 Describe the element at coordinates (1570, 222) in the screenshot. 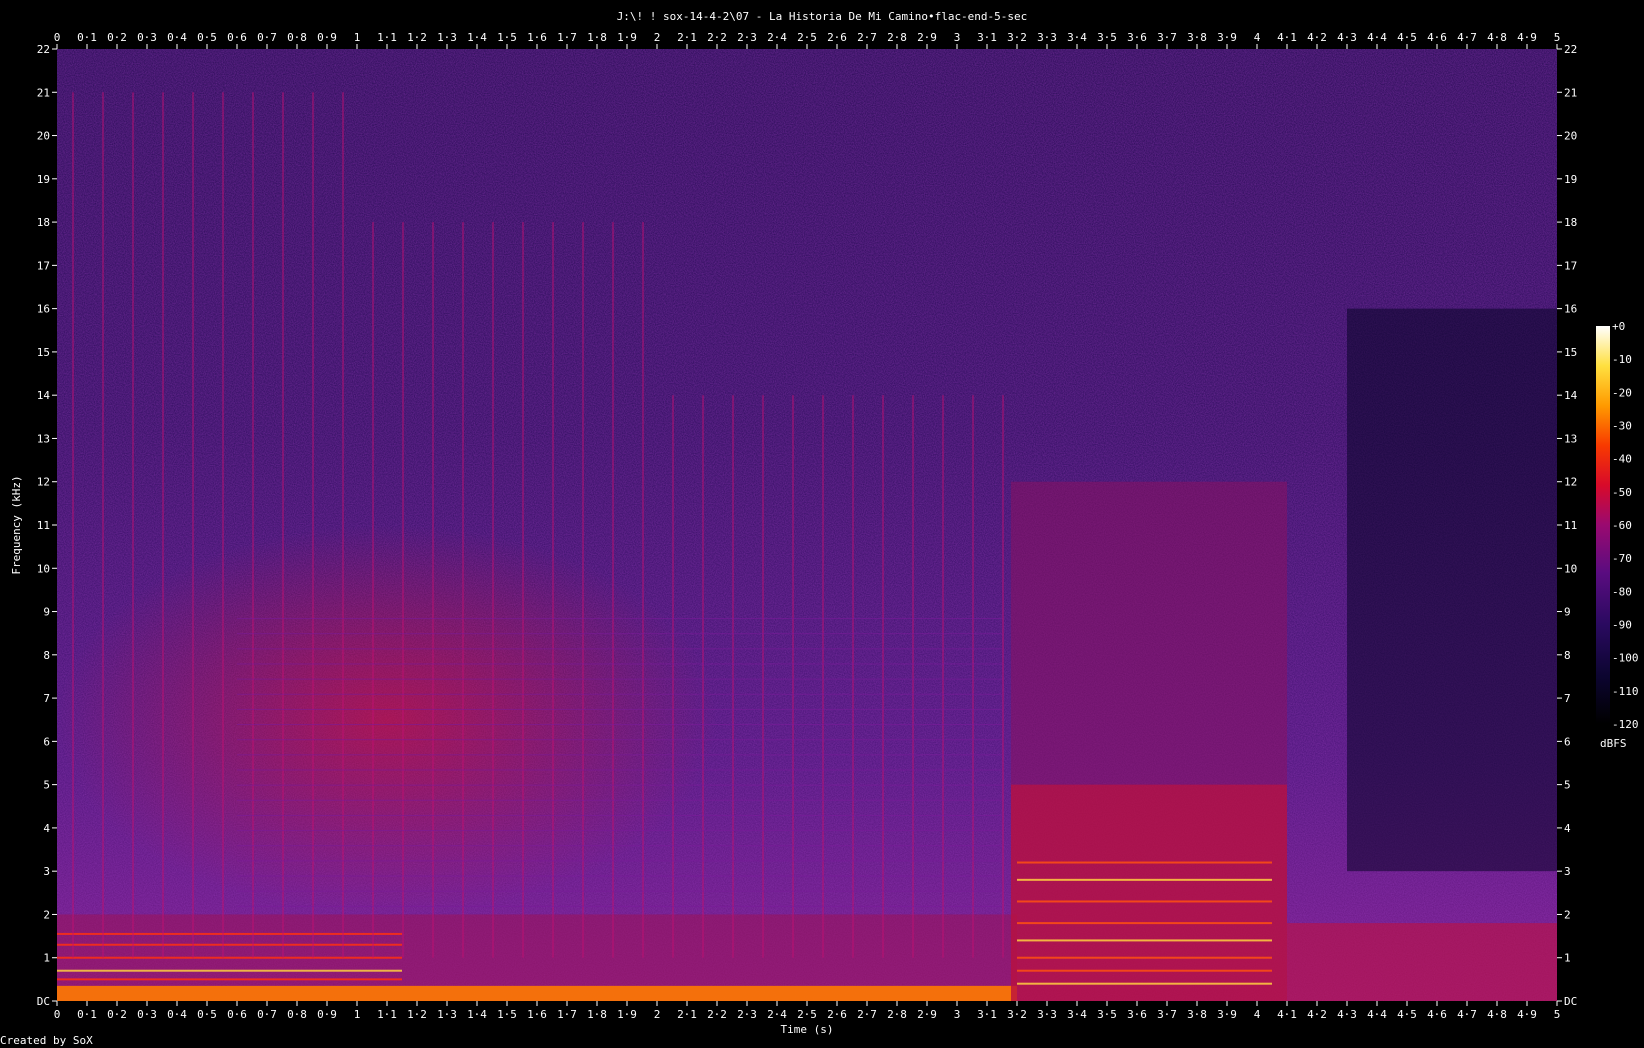

I see `y-tick-label-right: 18` at that location.